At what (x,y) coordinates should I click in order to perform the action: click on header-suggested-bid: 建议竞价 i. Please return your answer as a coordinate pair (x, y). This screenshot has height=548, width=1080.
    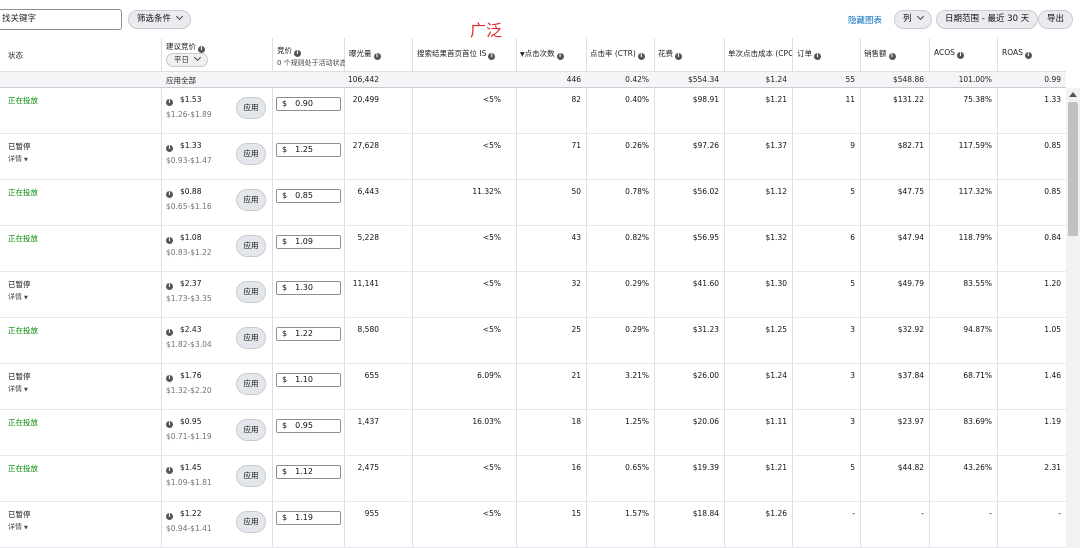
    Looking at the image, I should click on (185, 47).